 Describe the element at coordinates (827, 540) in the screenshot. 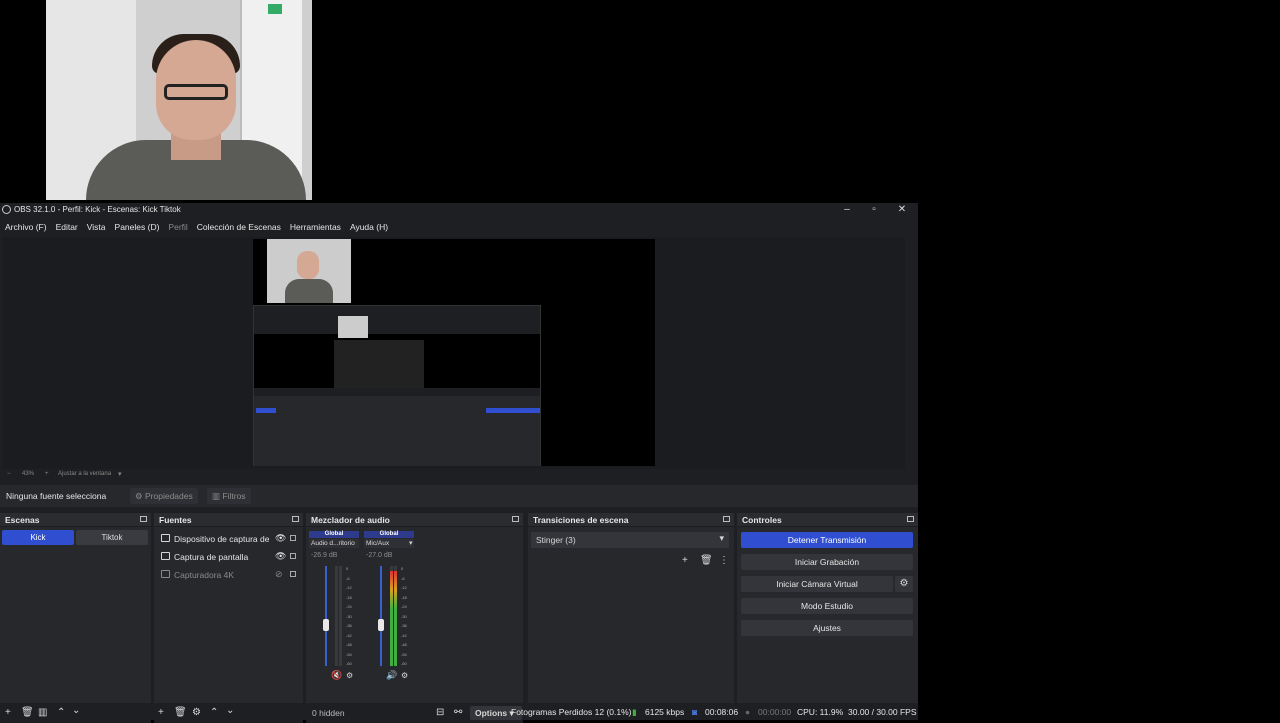

I see `stop-streaming-button: Detener Transmisión` at that location.